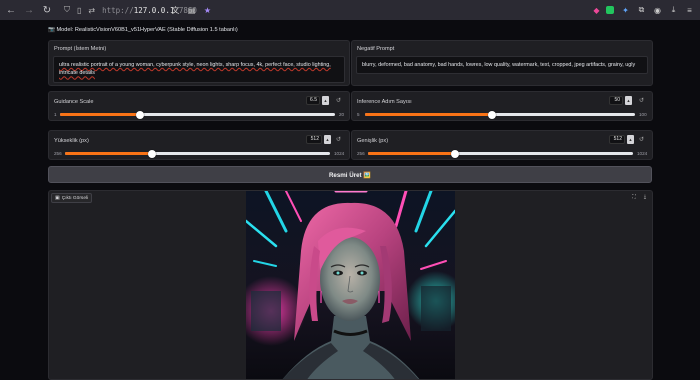 The image size is (700, 380). What do you see at coordinates (617, 139) in the screenshot?
I see `width-input: 512` at bounding box center [617, 139].